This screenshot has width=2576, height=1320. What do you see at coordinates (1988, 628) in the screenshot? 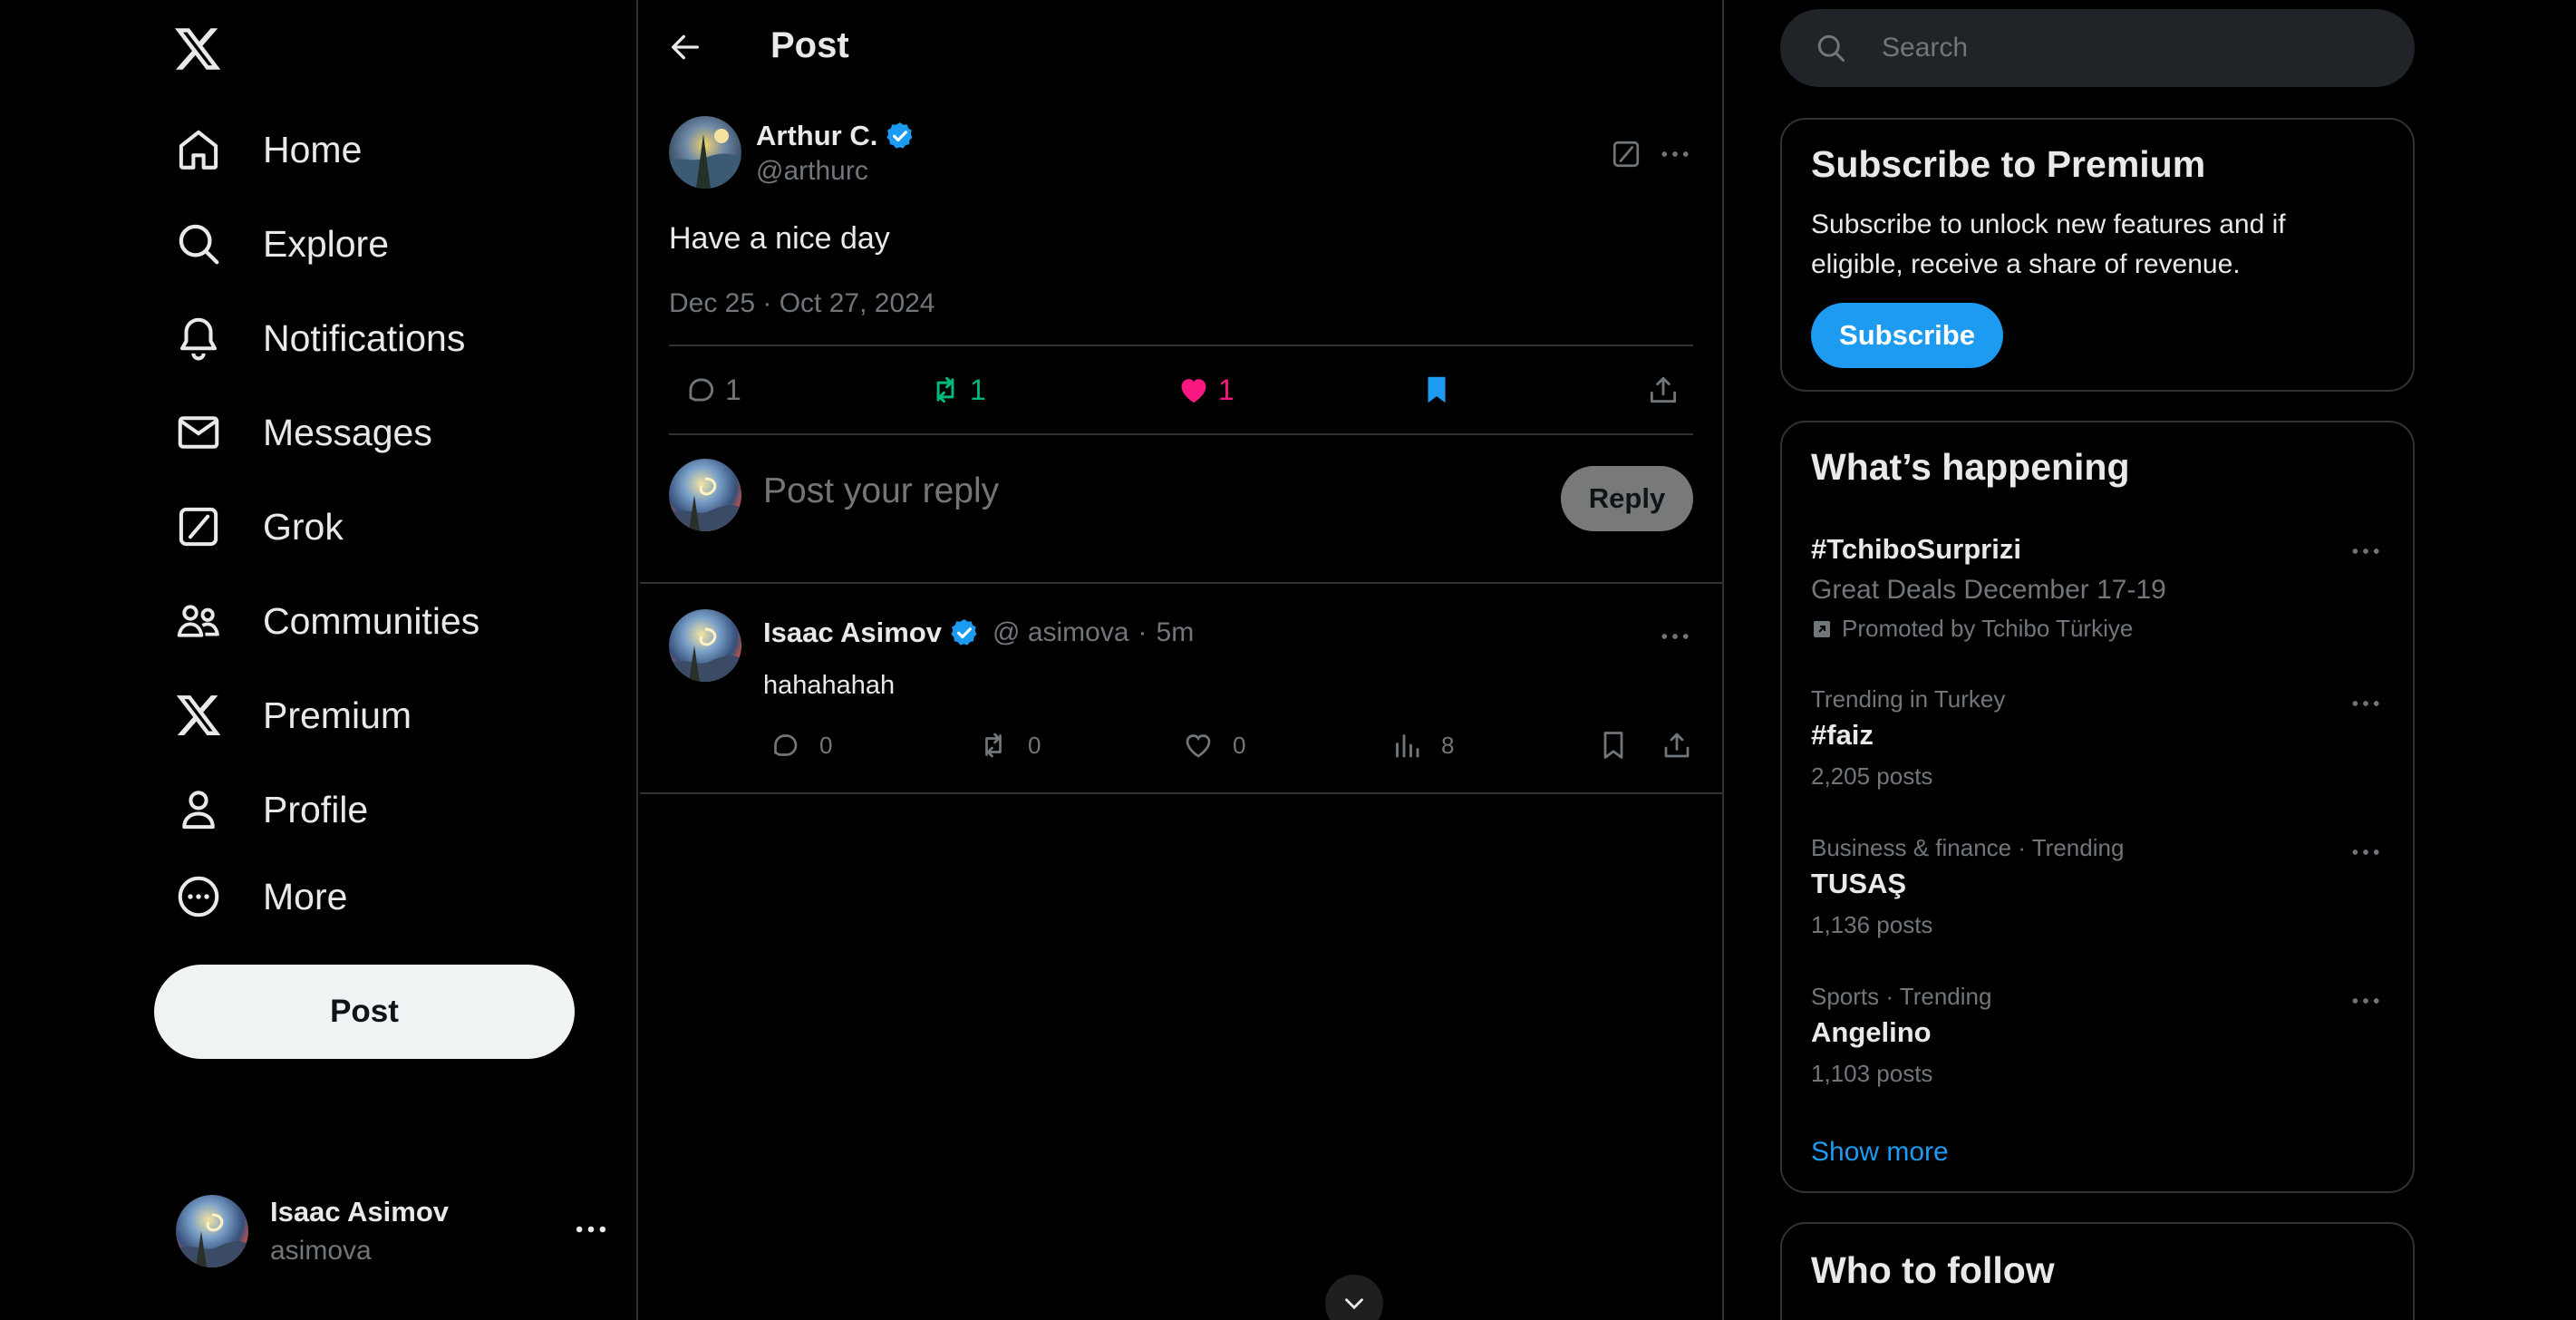
I see `promoted-text: Promoted by Tchibo Türkiye` at bounding box center [1988, 628].